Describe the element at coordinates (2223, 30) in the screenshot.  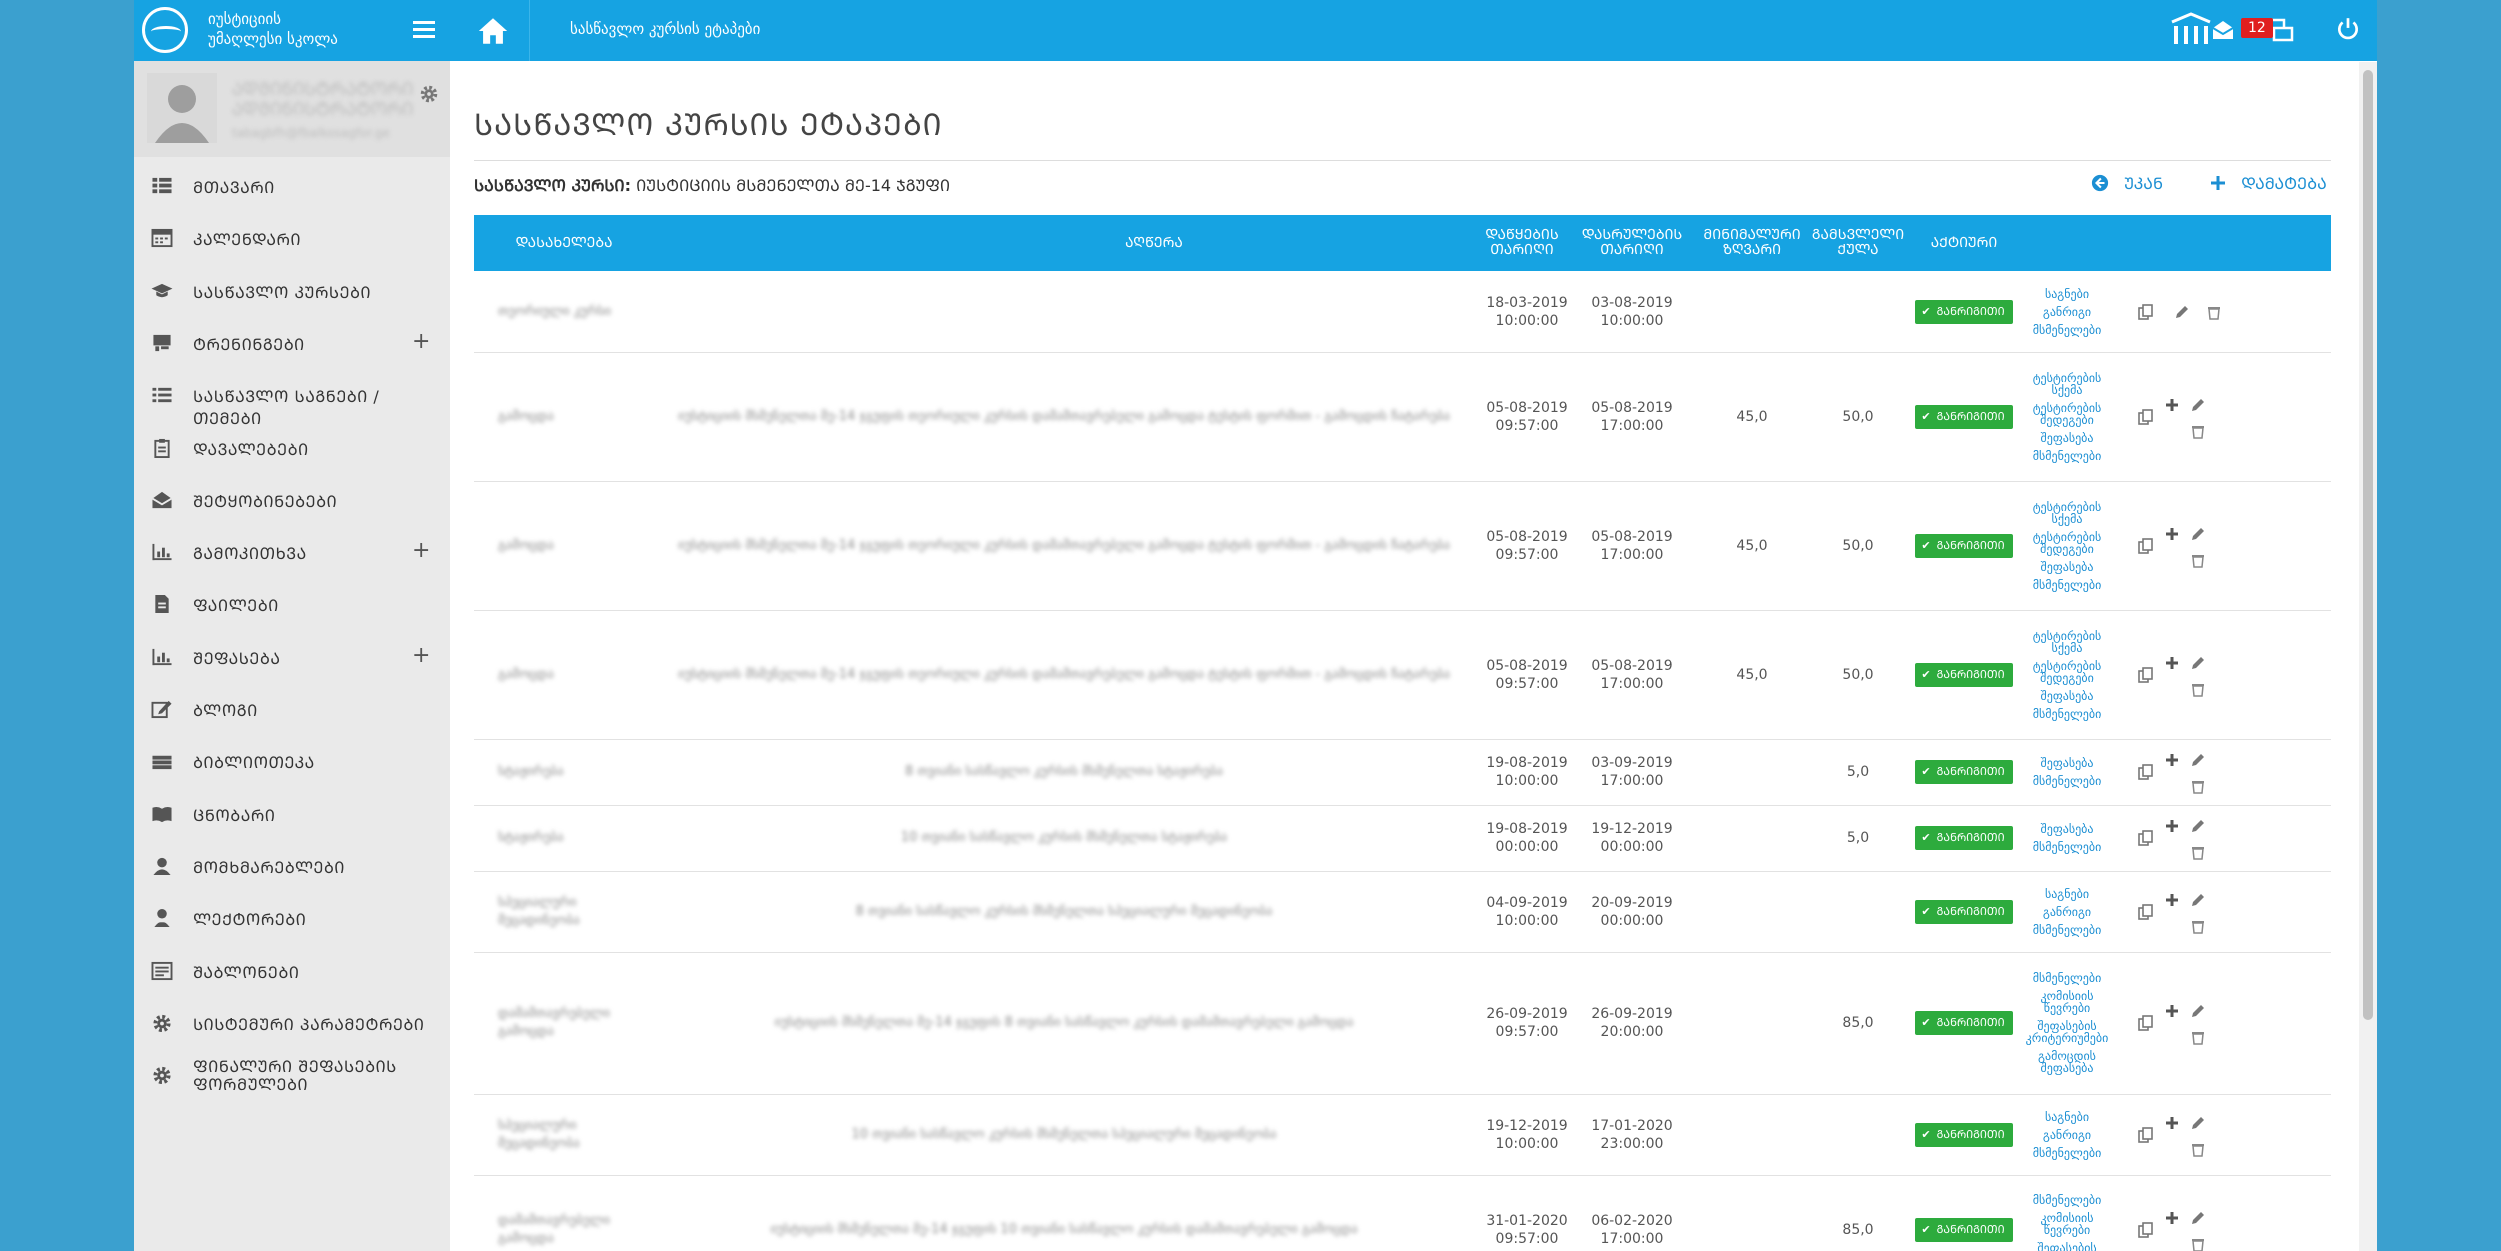
I see `inbox-icon` at that location.